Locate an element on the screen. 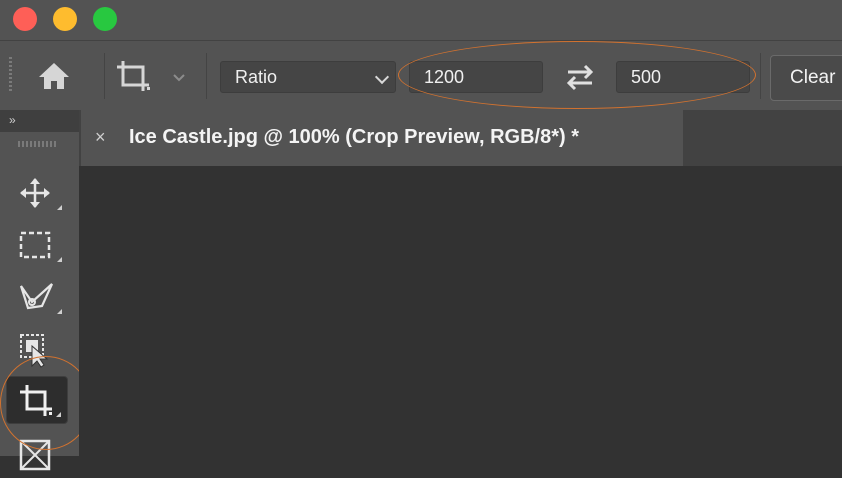  ratio-select-value: Ratio is located at coordinates (256, 77).